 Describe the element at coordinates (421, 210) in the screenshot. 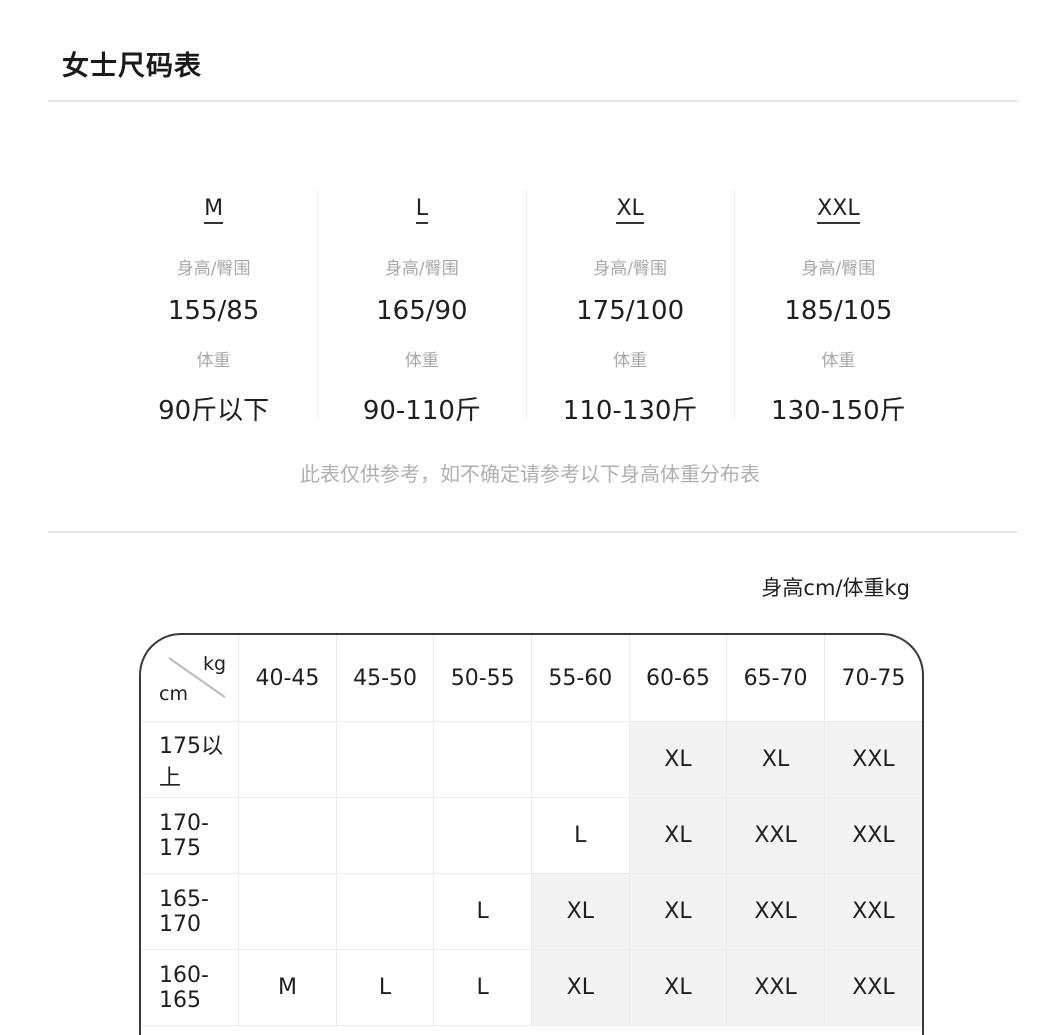

I see `size-name: L` at that location.